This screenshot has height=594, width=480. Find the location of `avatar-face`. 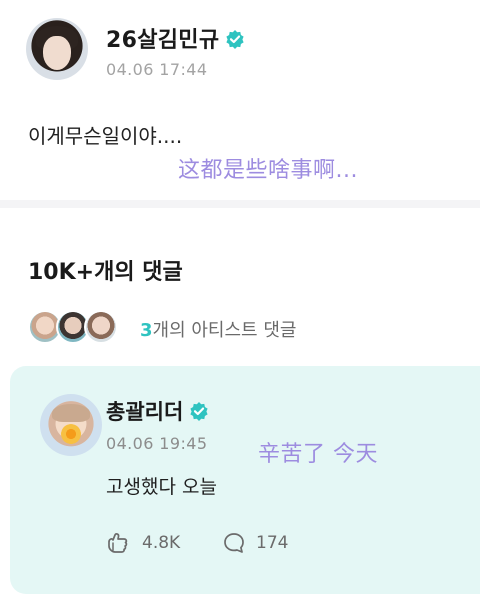

avatar-face is located at coordinates (57, 53).